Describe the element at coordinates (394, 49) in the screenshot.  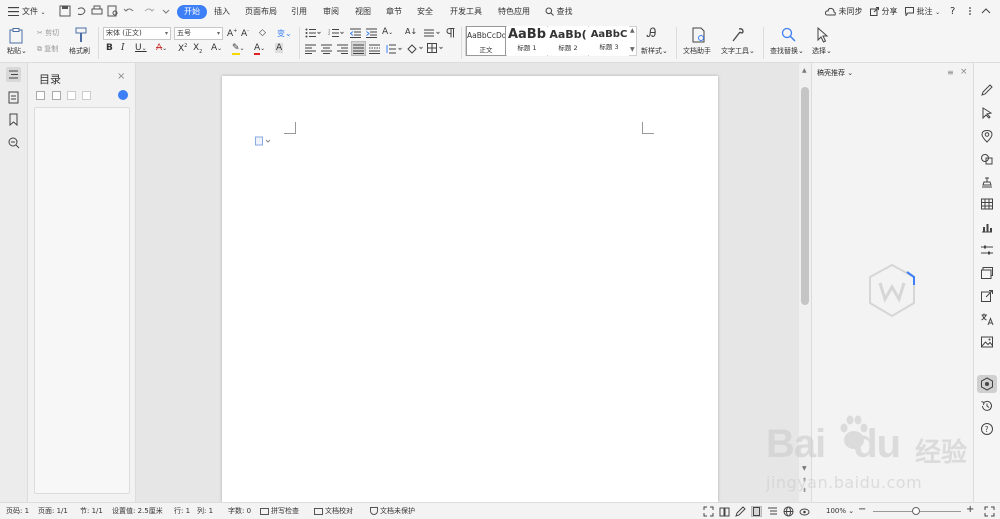
I see `paragraph-spacing-icon` at that location.